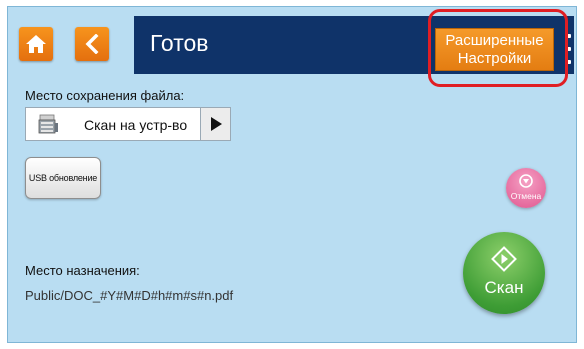 The image size is (584, 349). I want to click on destination-label: Место назначения:, so click(82, 270).